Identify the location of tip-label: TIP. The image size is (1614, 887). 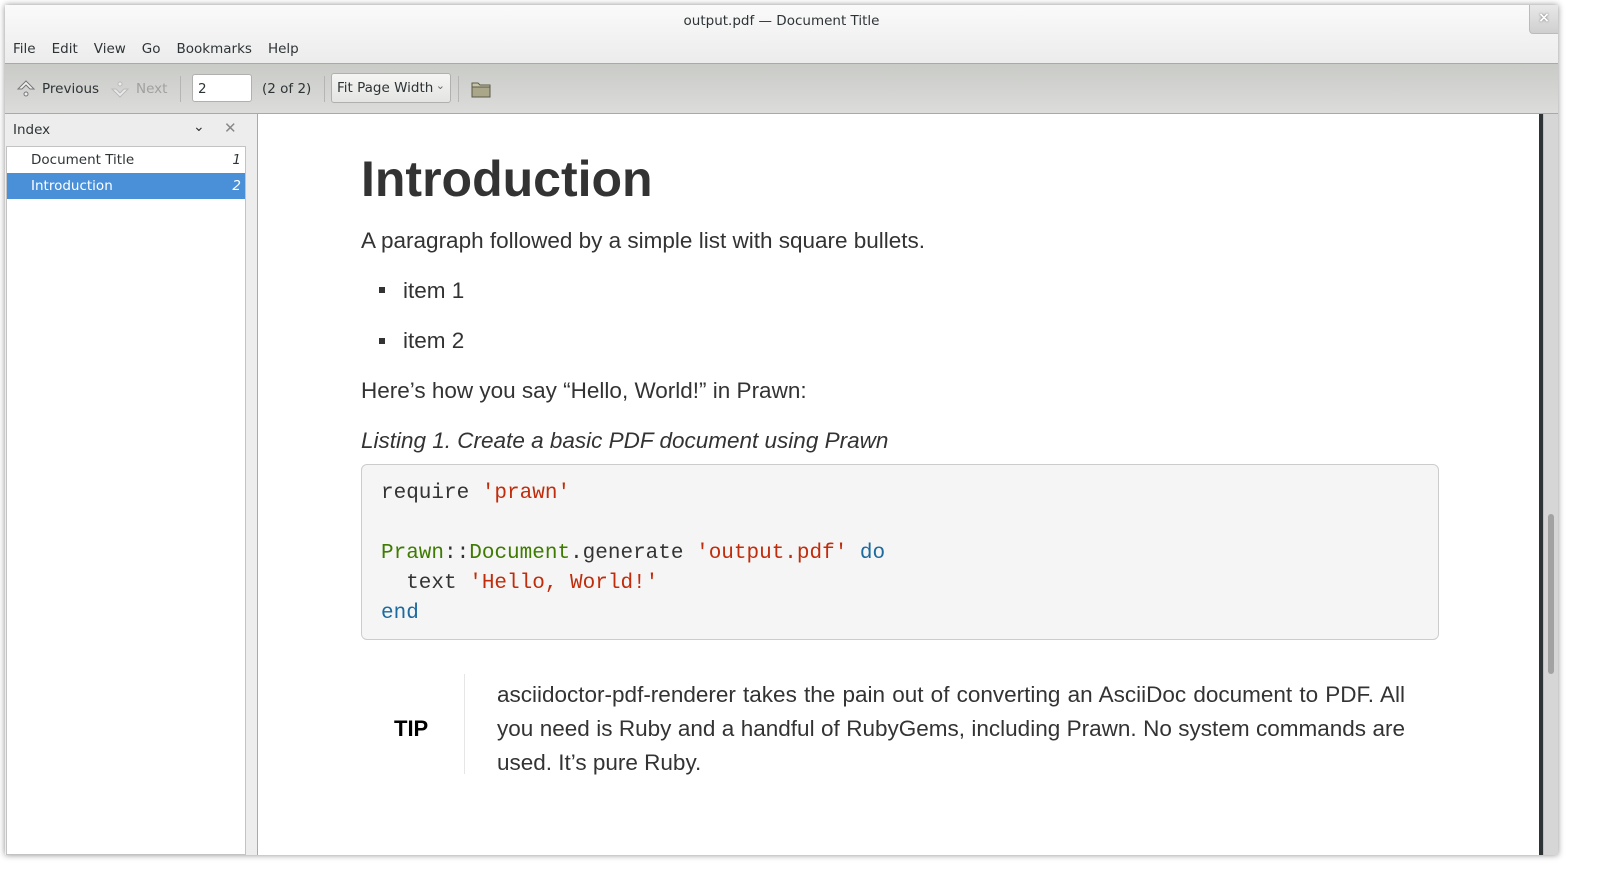
(411, 728).